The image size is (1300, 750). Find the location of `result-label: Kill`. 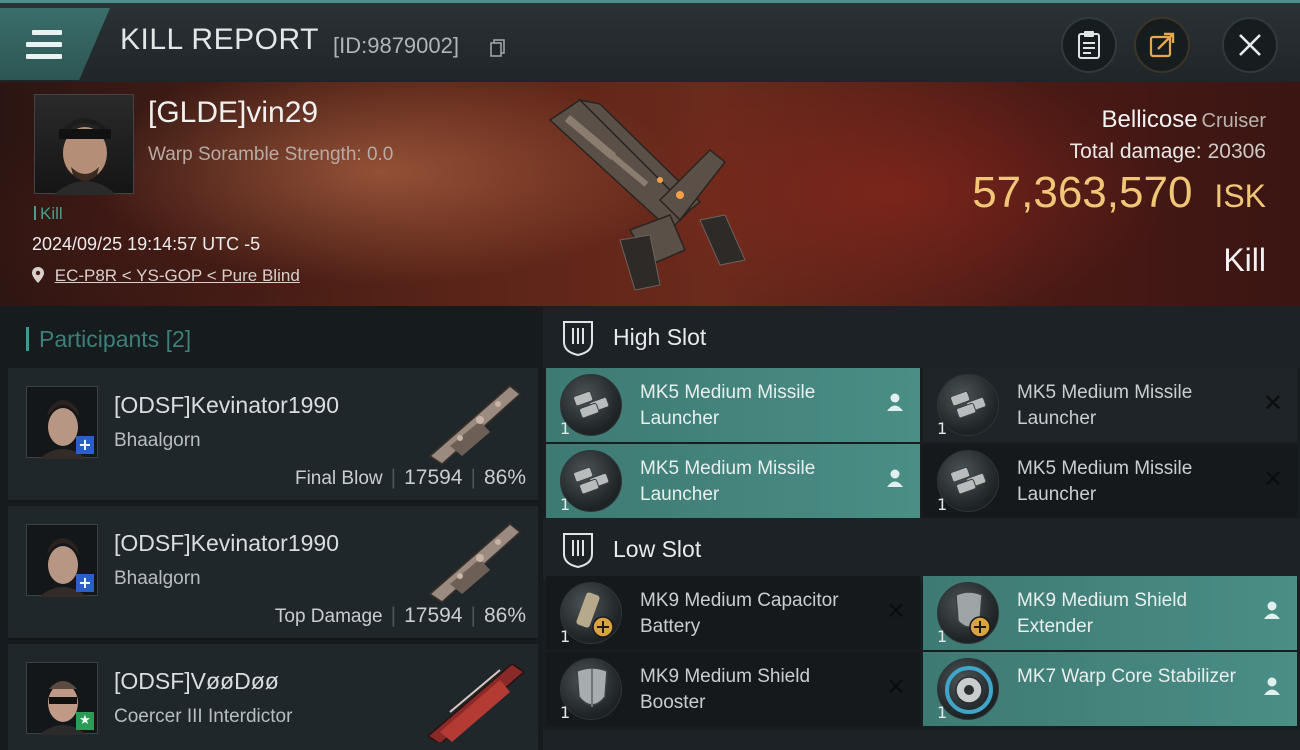

result-label: Kill is located at coordinates (1244, 260).